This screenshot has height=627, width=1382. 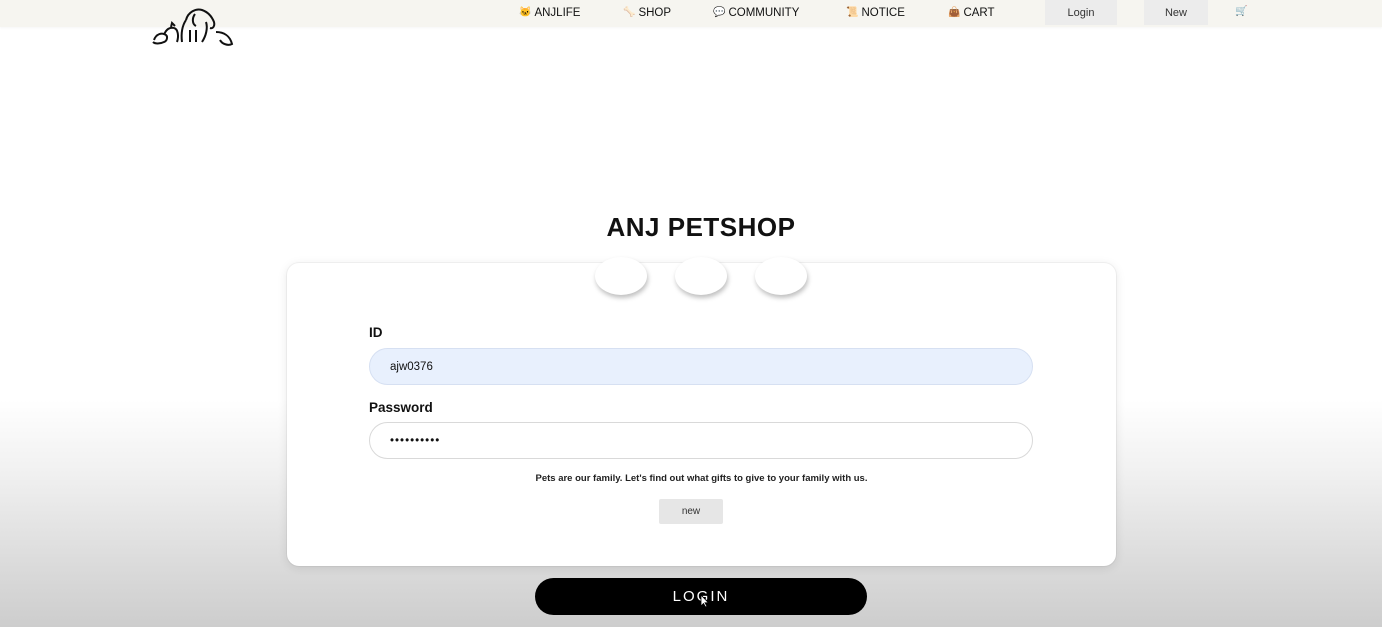 I want to click on new-account-button: new, so click(x=691, y=511).